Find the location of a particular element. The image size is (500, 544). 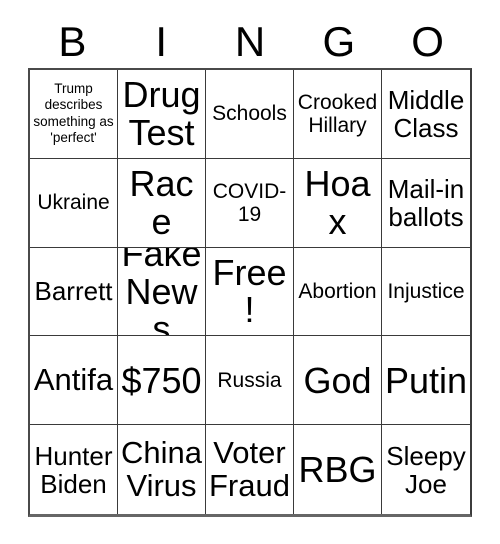

bingo-square-label: China Virus is located at coordinates (161, 468).